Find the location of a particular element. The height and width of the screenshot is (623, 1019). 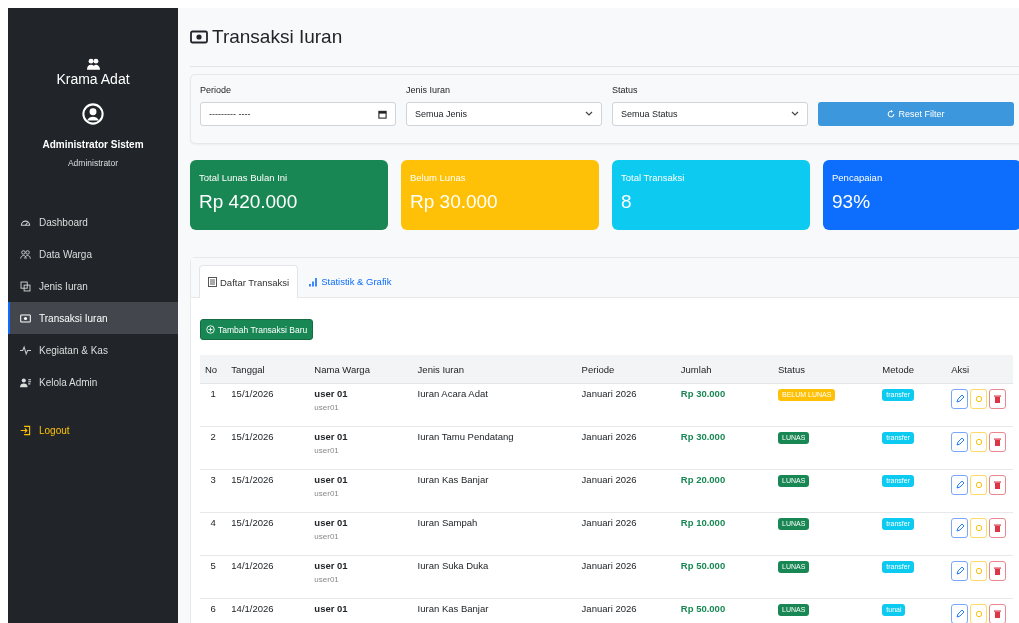

table-cell: Iuran Acara Adat is located at coordinates (452, 393).